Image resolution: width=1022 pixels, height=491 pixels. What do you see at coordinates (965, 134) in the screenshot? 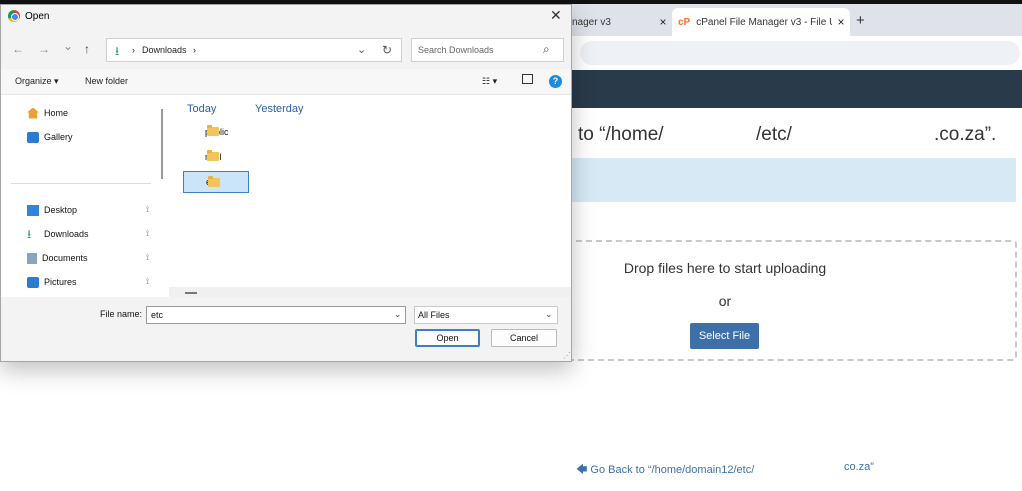
I see `upload-destination-title: .co.za”.` at bounding box center [965, 134].